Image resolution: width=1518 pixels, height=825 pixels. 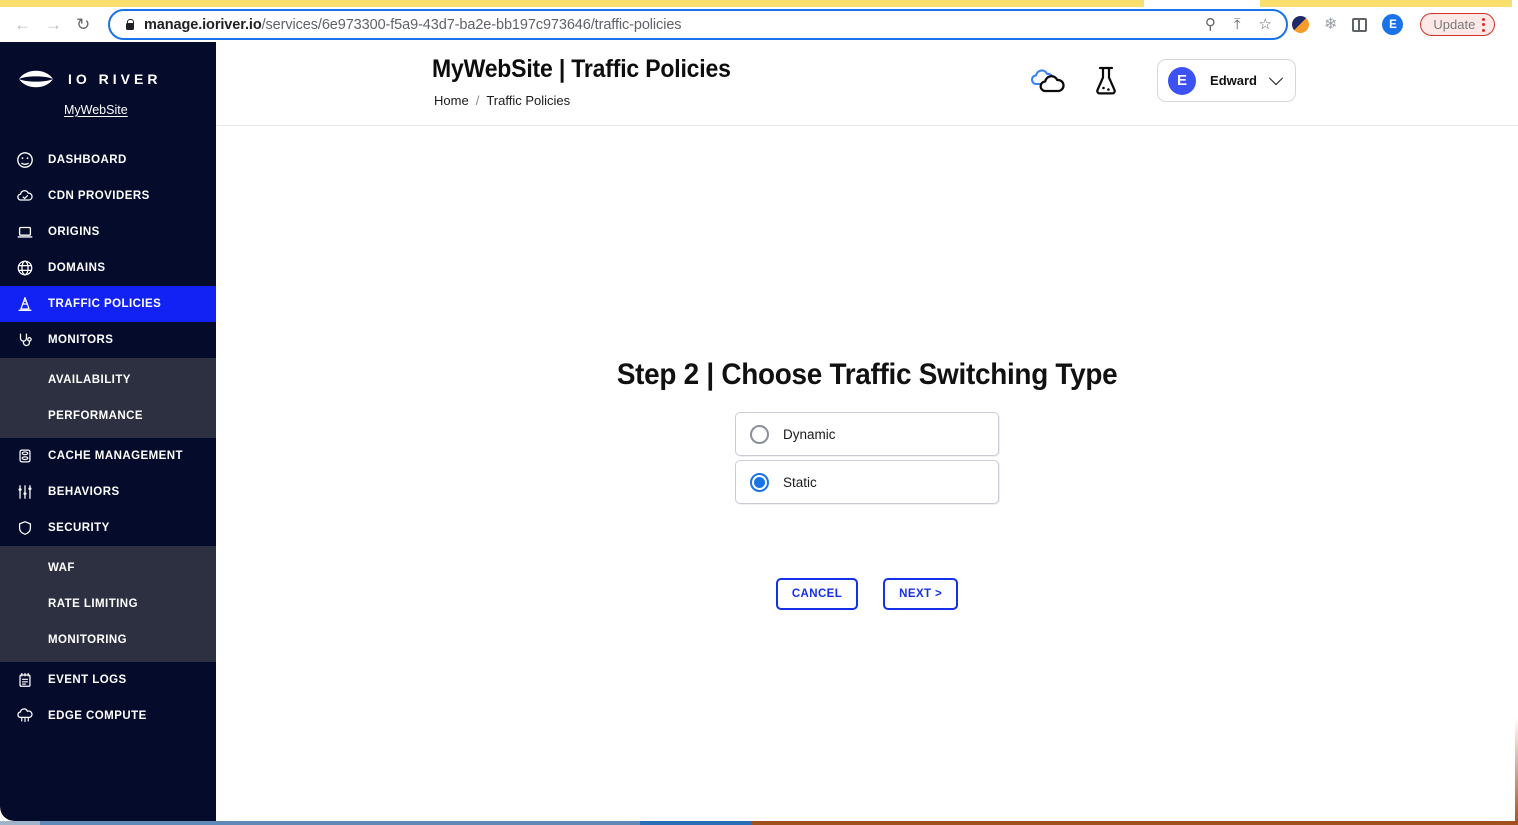 What do you see at coordinates (25, 196) in the screenshot?
I see `cloud-check-icon` at bounding box center [25, 196].